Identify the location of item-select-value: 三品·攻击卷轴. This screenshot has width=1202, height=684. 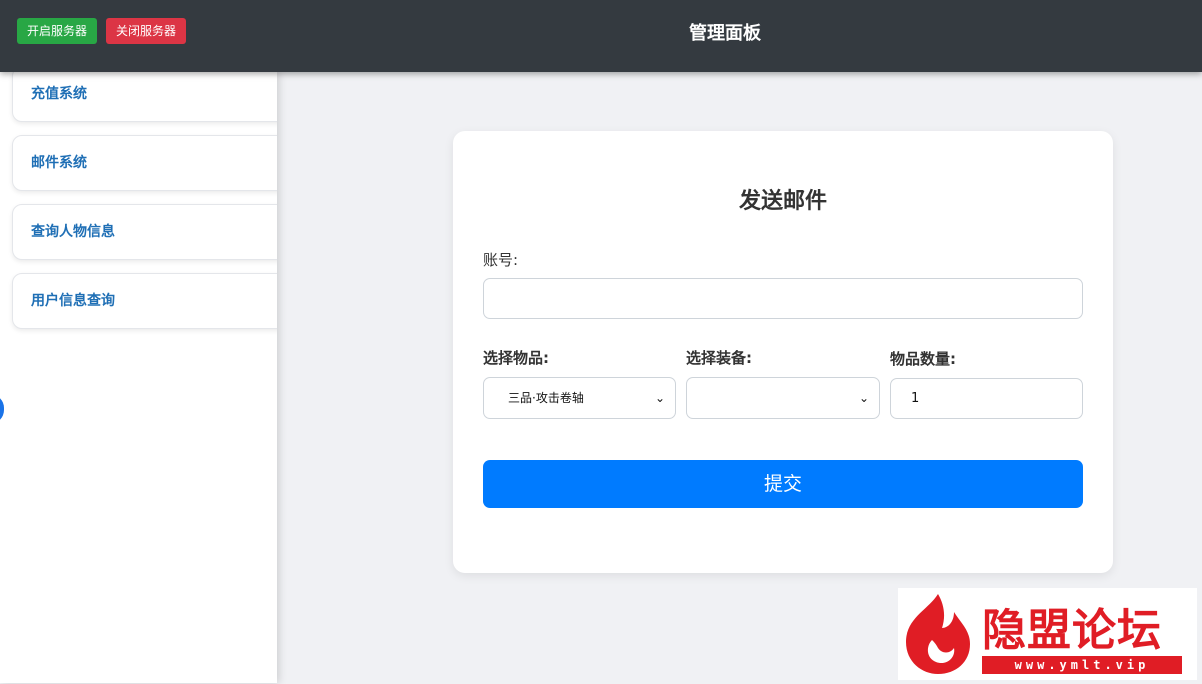
(546, 398).